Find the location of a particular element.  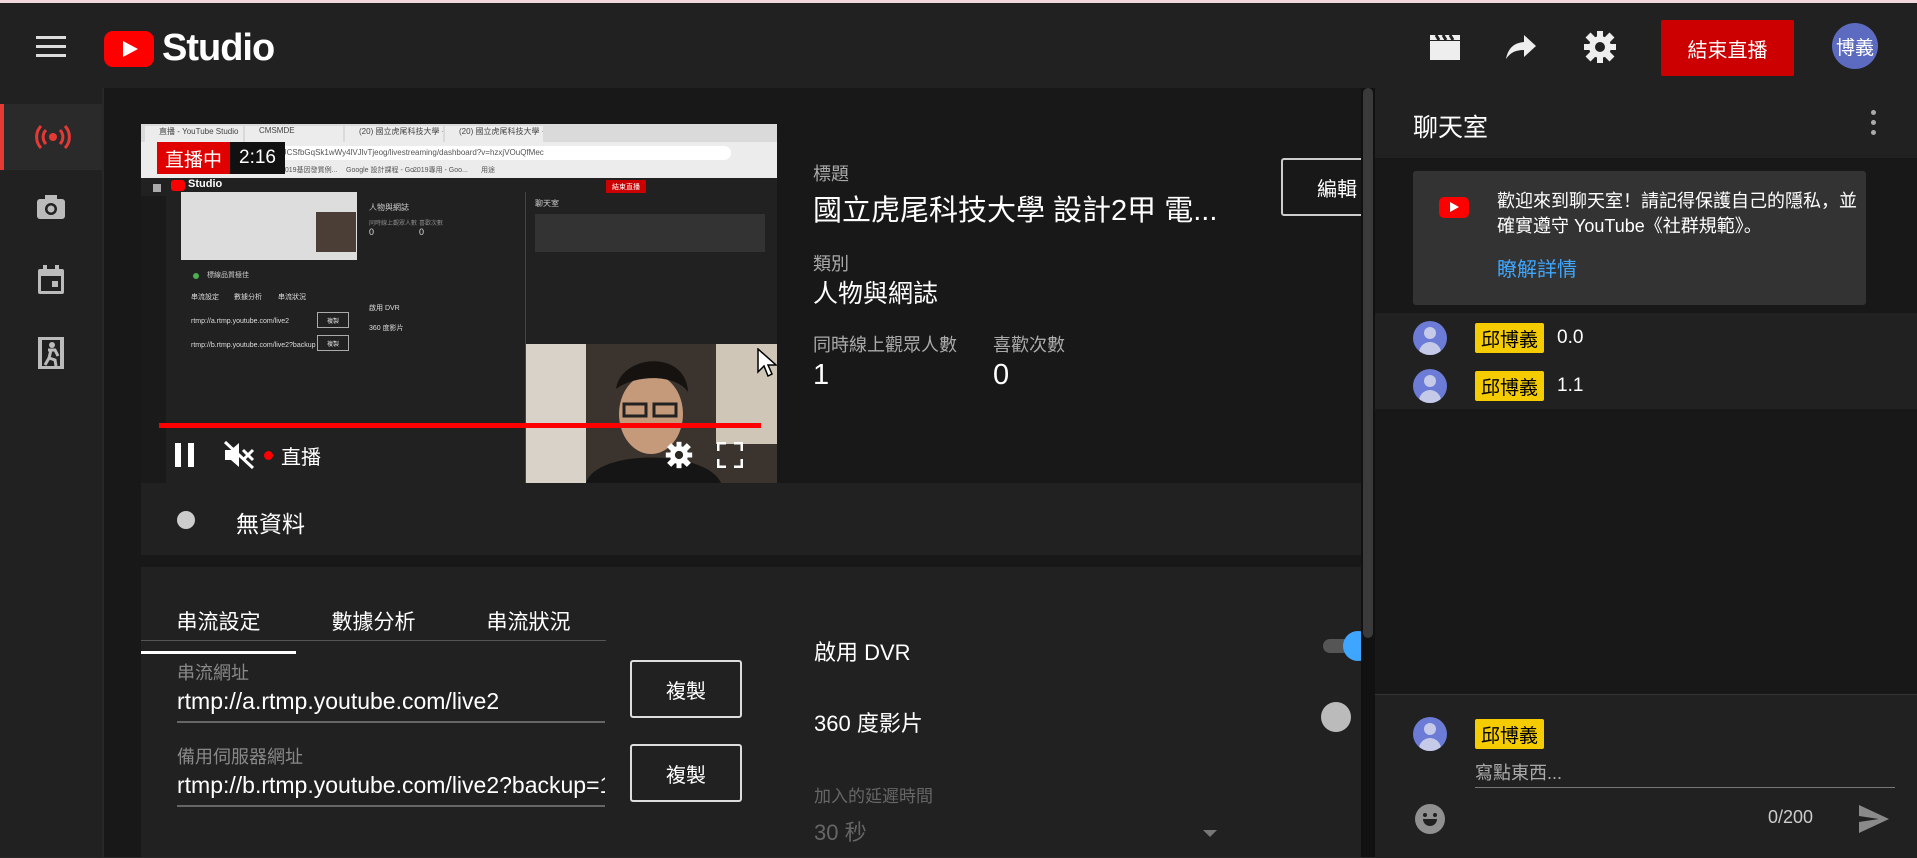

chat-composer: 邱博義 0/200 is located at coordinates (1646, 776).